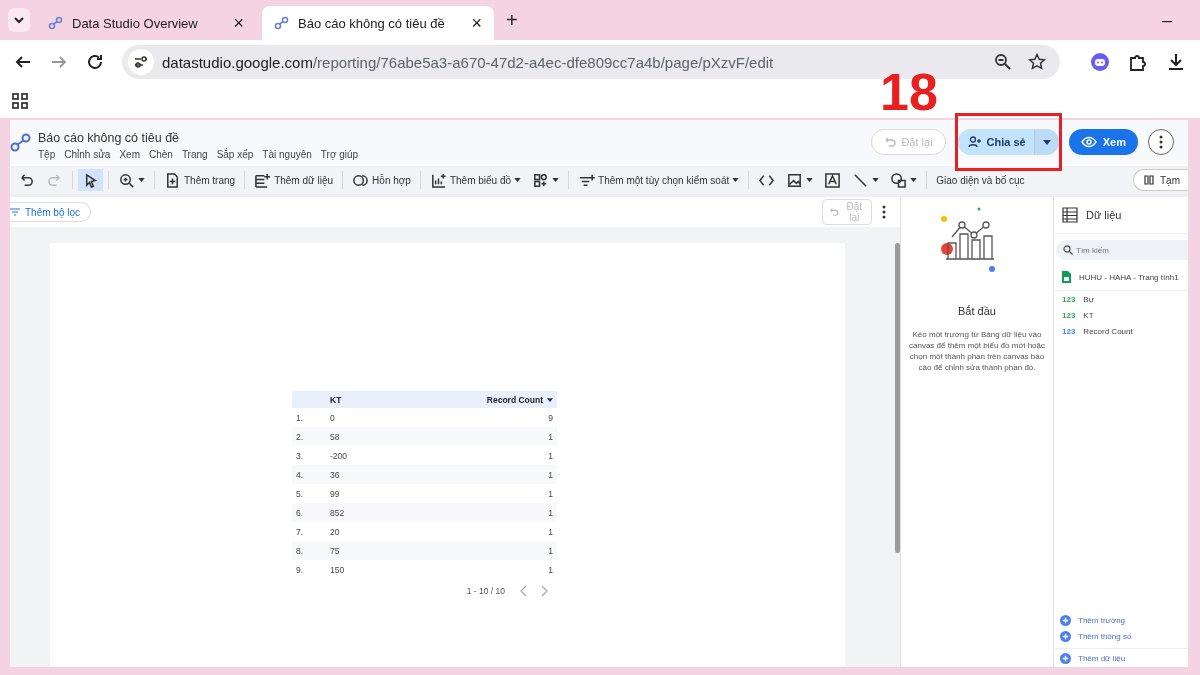  I want to click on field-name: KT, so click(1088, 315).